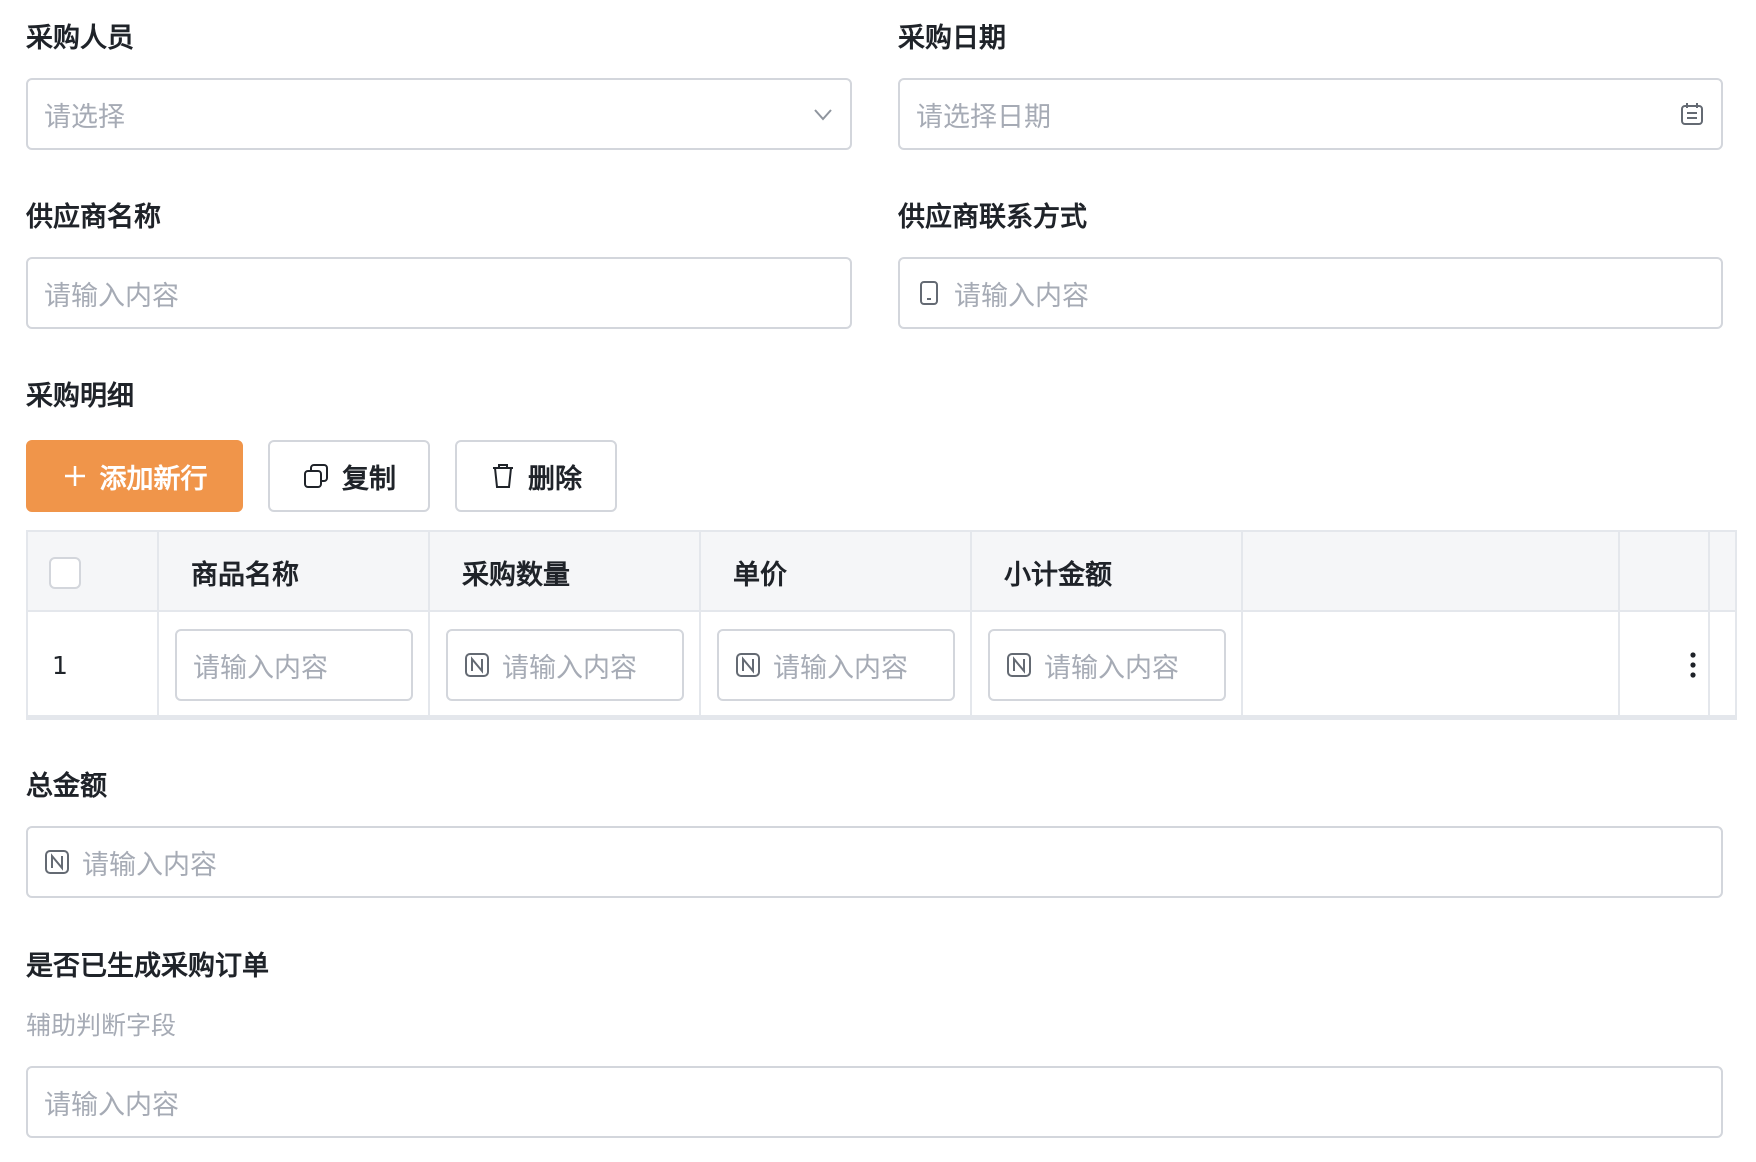  What do you see at coordinates (153, 479) in the screenshot?
I see `add-row-label: 添加新行` at bounding box center [153, 479].